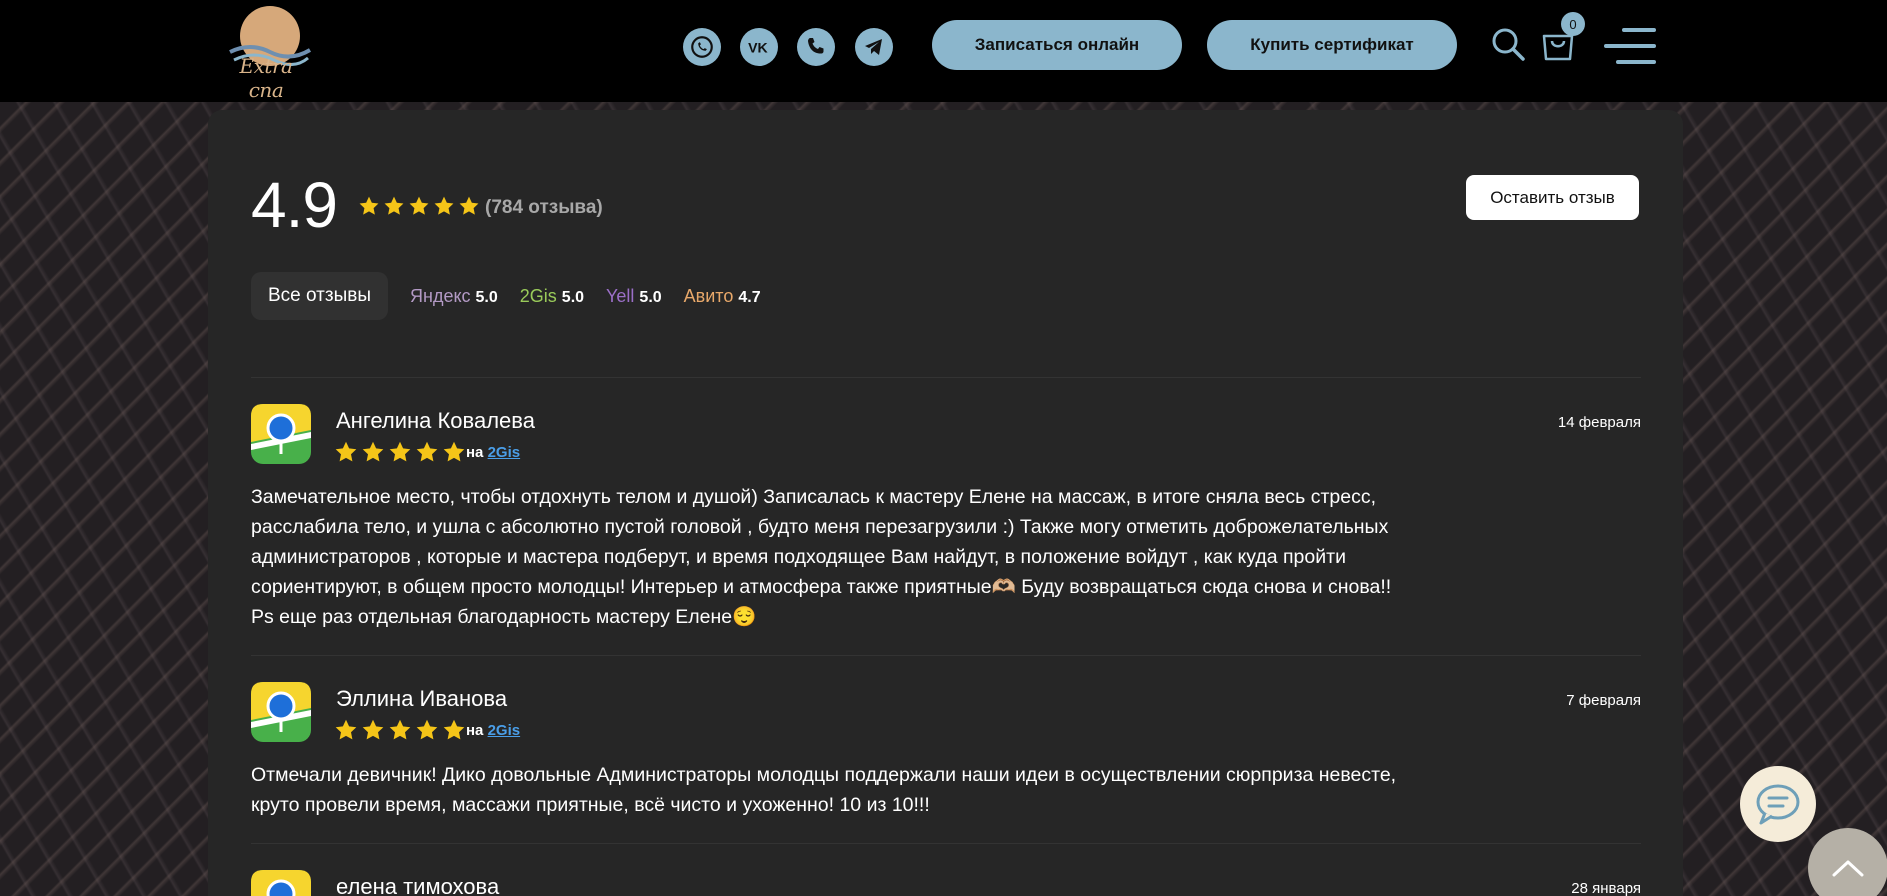 This screenshot has width=1887, height=896. Describe the element at coordinates (319, 296) in the screenshot. I see `tab-all-reviews: Все отзывы` at that location.